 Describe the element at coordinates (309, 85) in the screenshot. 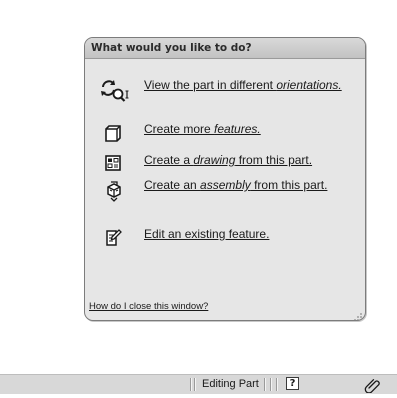

I see `link-text-italic: orientations.` at that location.